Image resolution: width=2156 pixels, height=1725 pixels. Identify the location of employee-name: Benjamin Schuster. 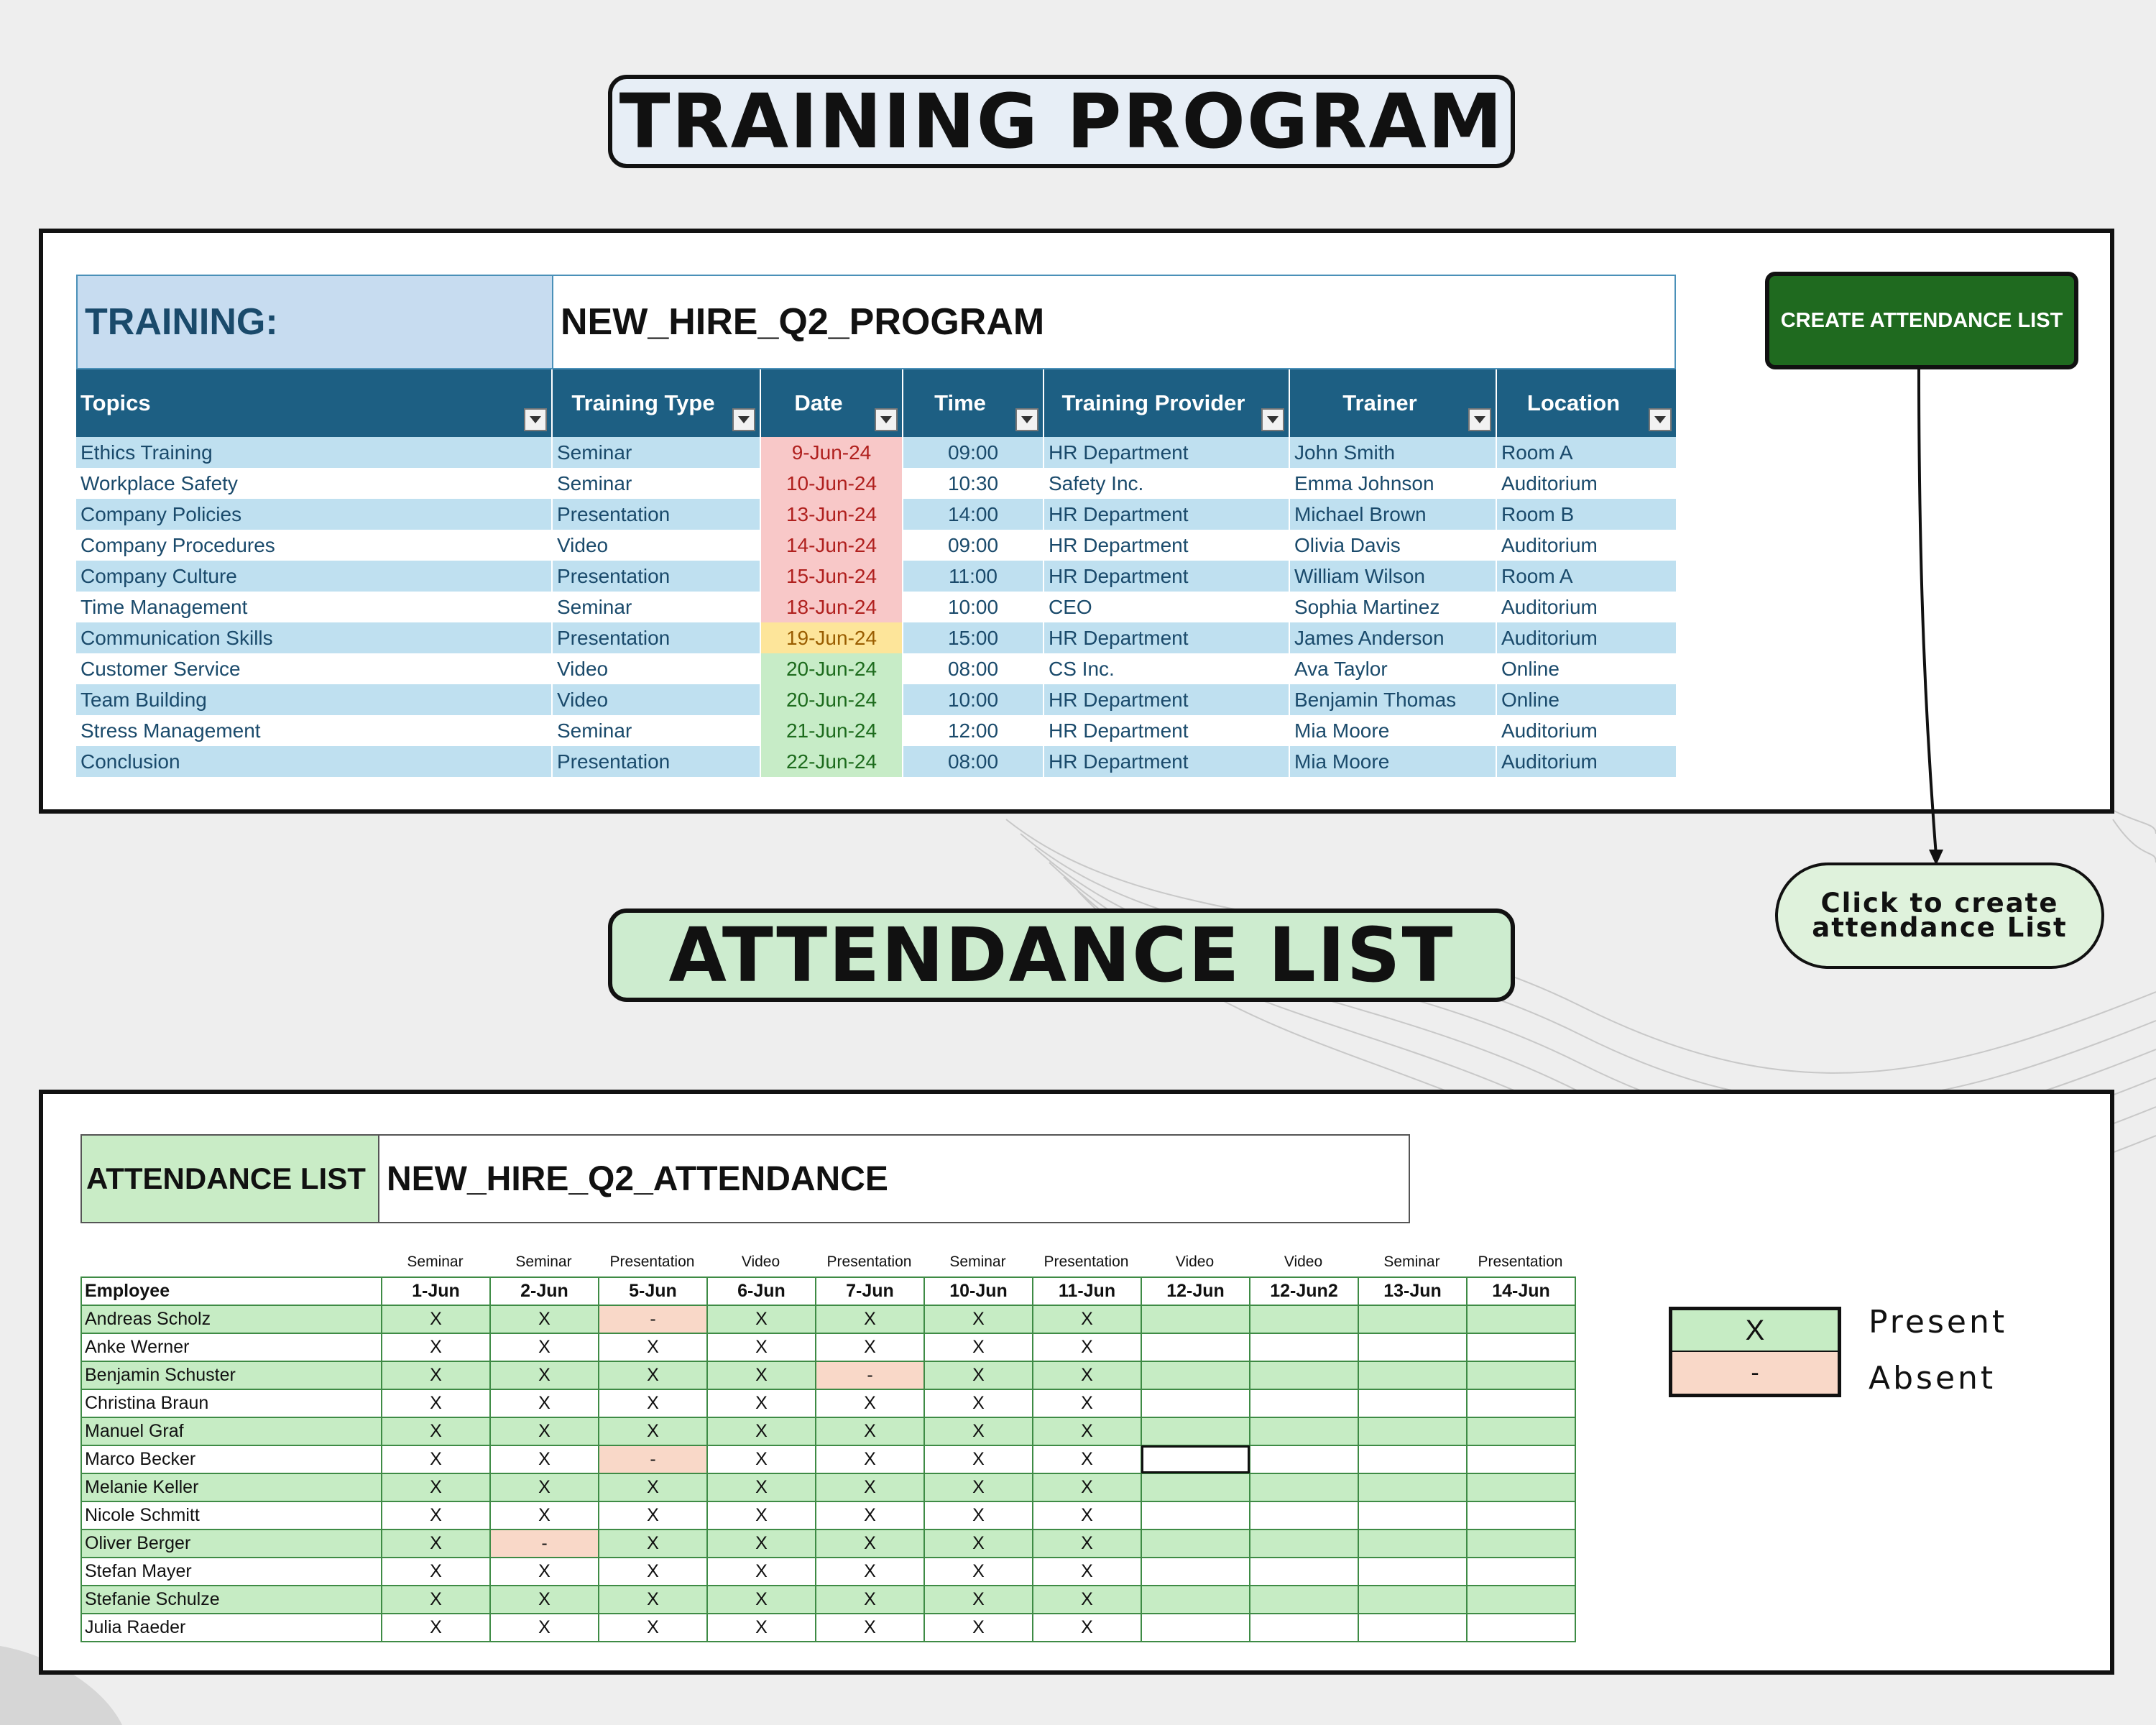
(231, 1375).